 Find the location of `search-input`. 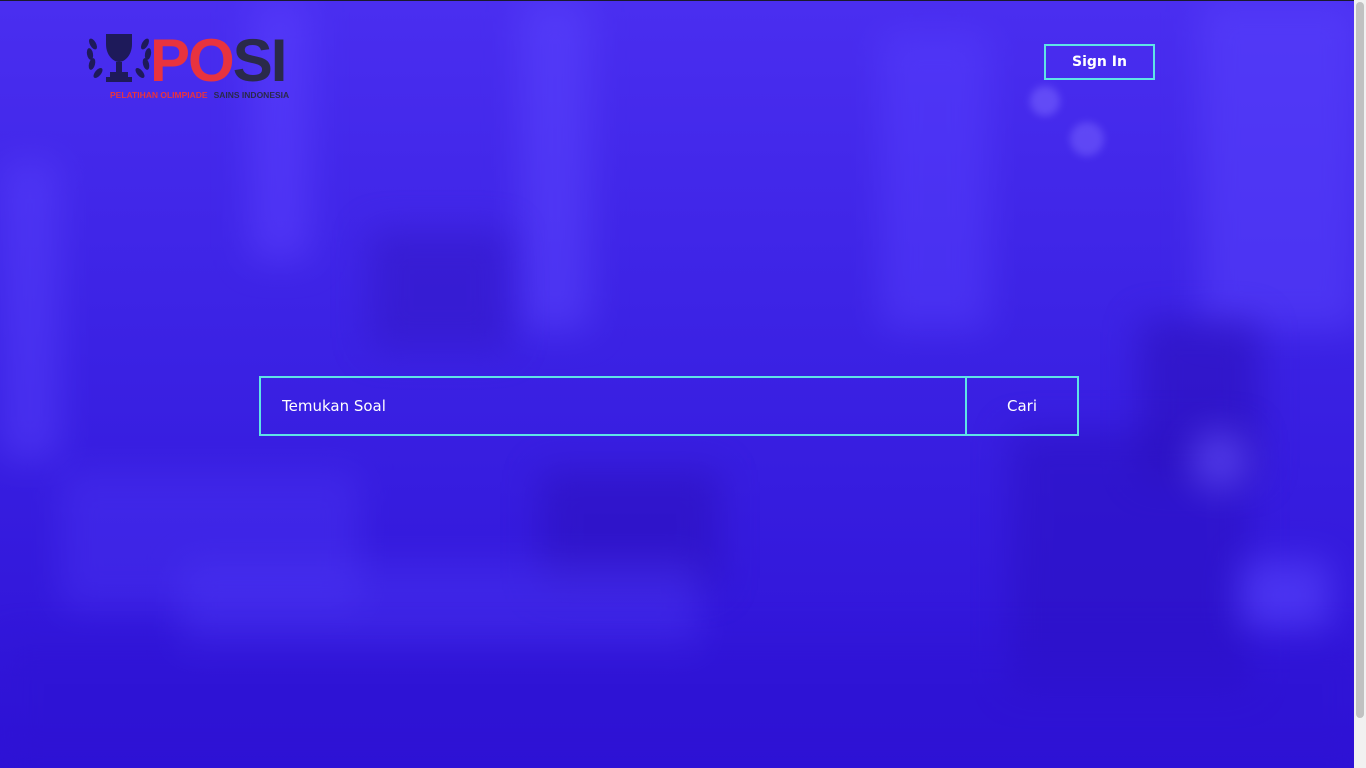

search-input is located at coordinates (613, 406).